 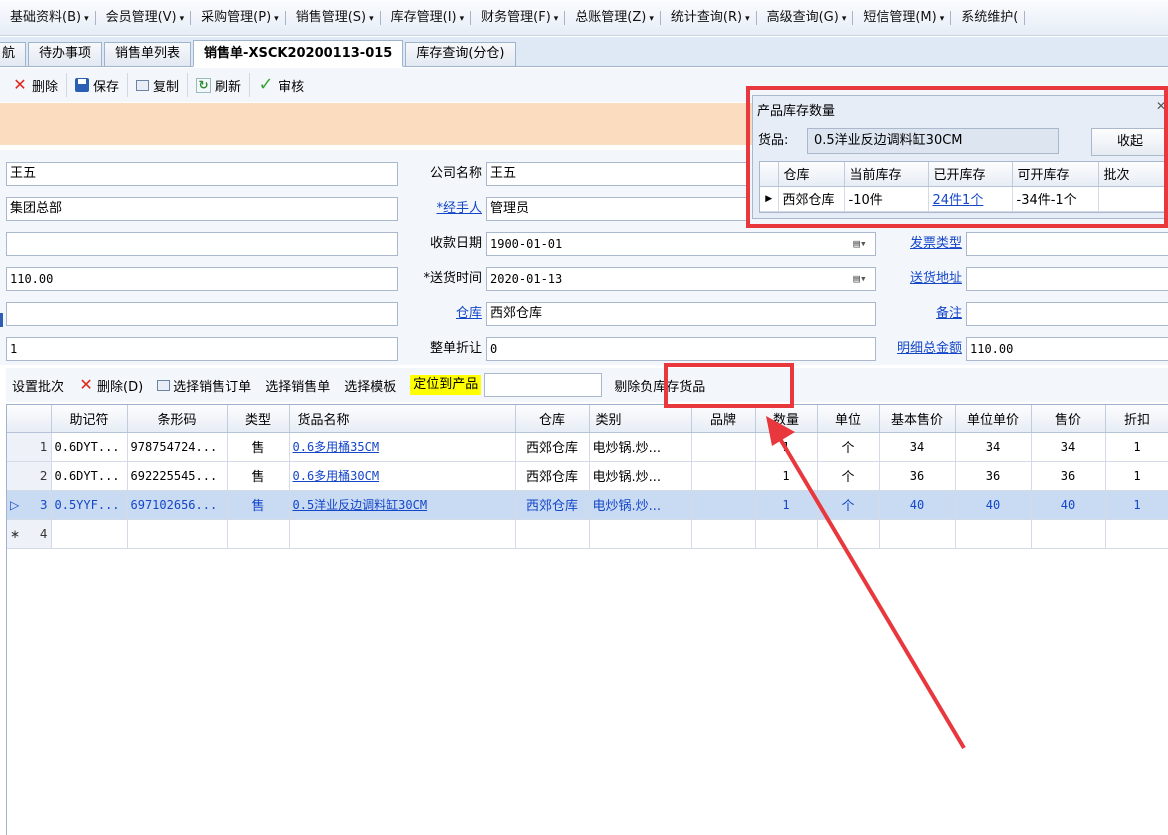 I want to click on menu-sms: 短信管理(M) ▾, so click(x=902, y=17).